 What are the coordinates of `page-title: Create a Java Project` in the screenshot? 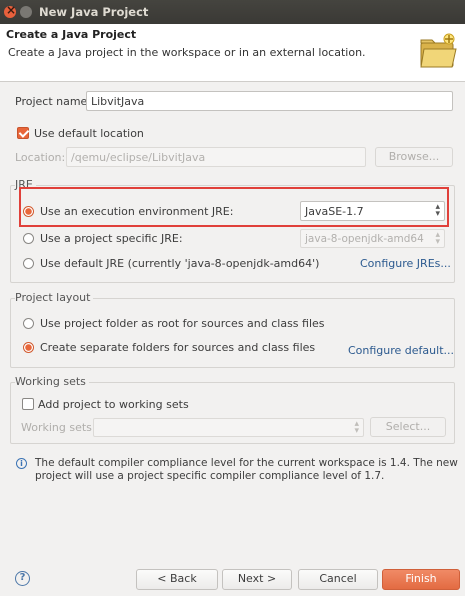 It's located at (71, 34).